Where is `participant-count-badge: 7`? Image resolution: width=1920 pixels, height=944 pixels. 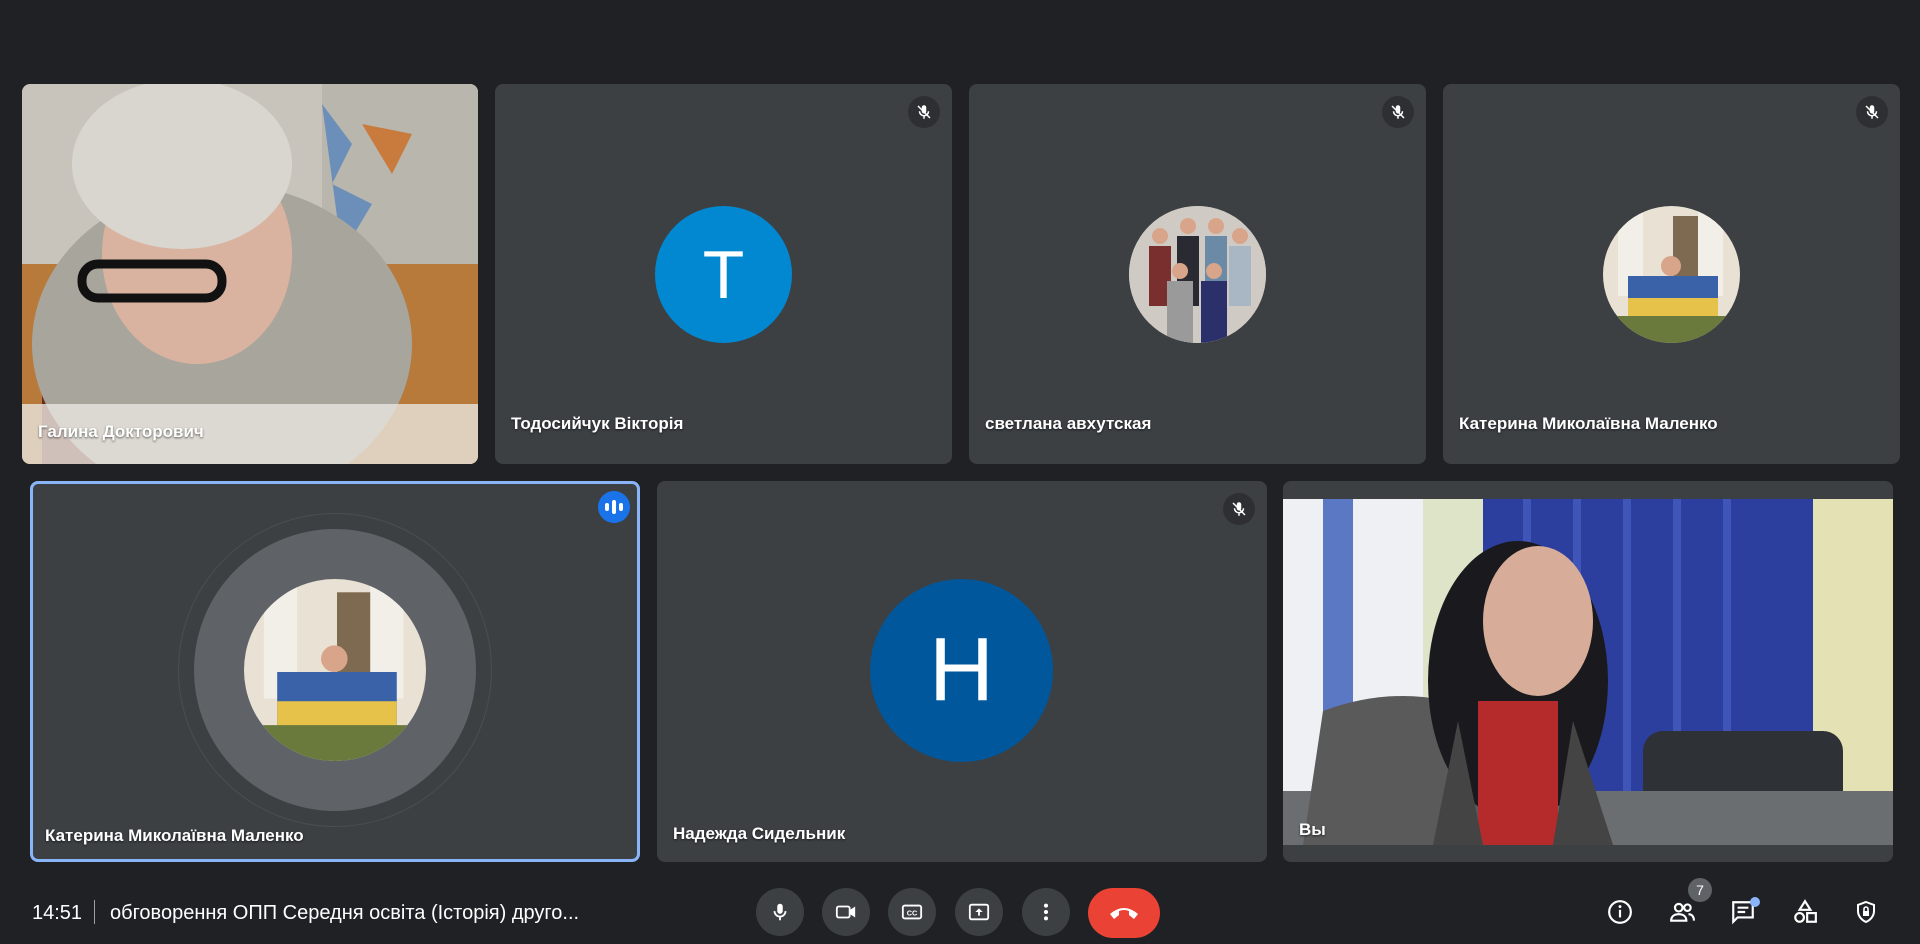
participant-count-badge: 7 is located at coordinates (1700, 890).